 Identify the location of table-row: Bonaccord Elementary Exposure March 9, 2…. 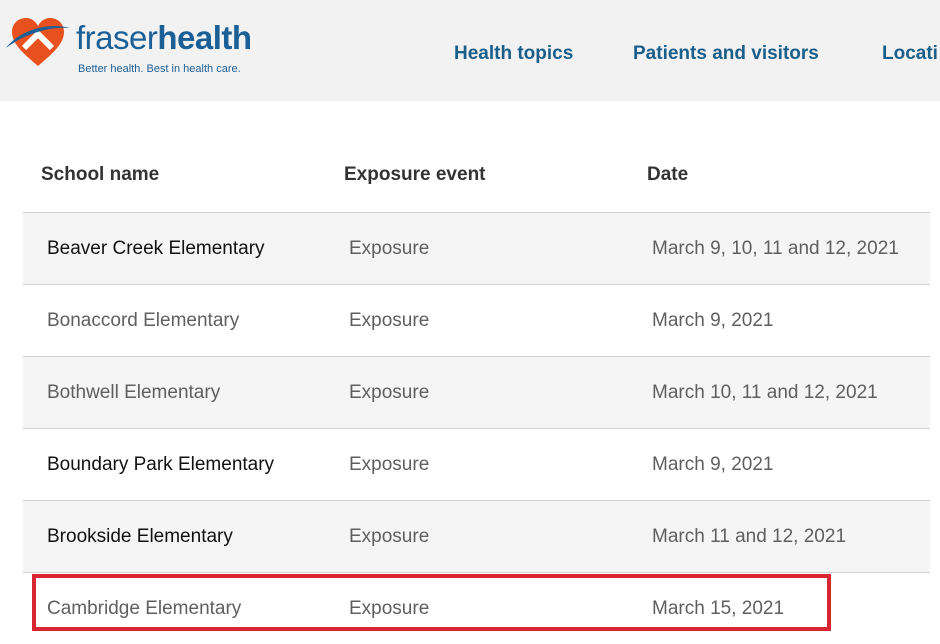
(476, 321).